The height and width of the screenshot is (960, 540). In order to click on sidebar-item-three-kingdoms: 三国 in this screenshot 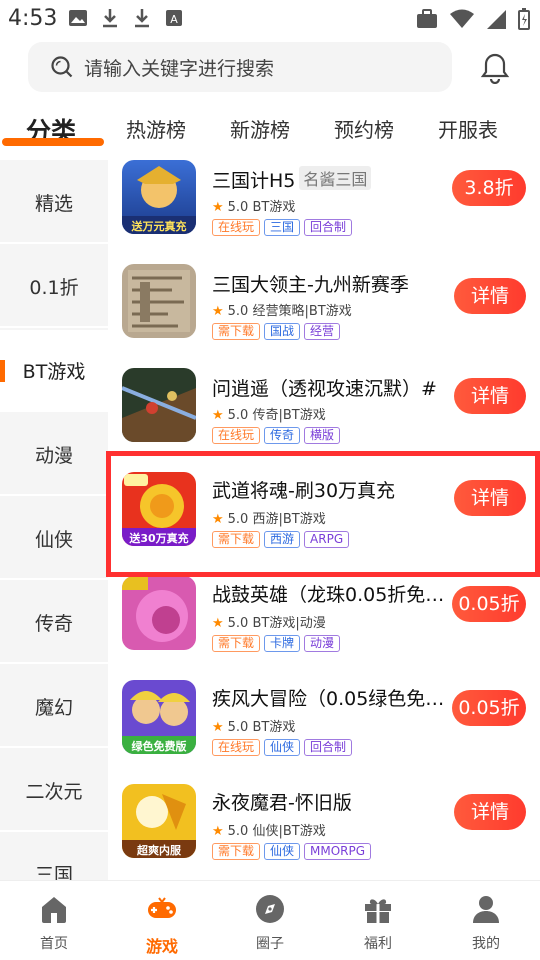, I will do `click(54, 857)`.